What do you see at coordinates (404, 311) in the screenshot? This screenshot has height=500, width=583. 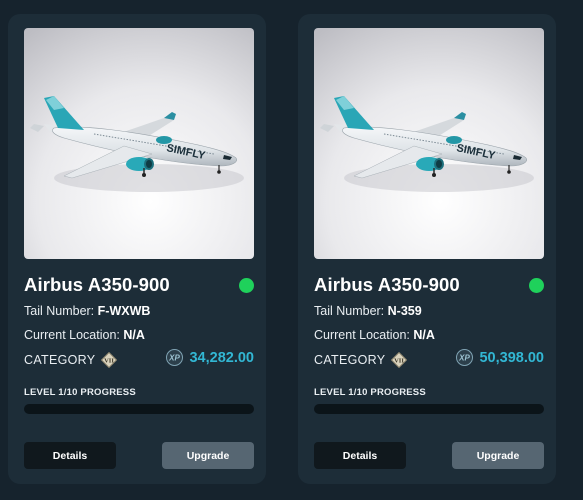 I see `tail-number-value: N-359` at bounding box center [404, 311].